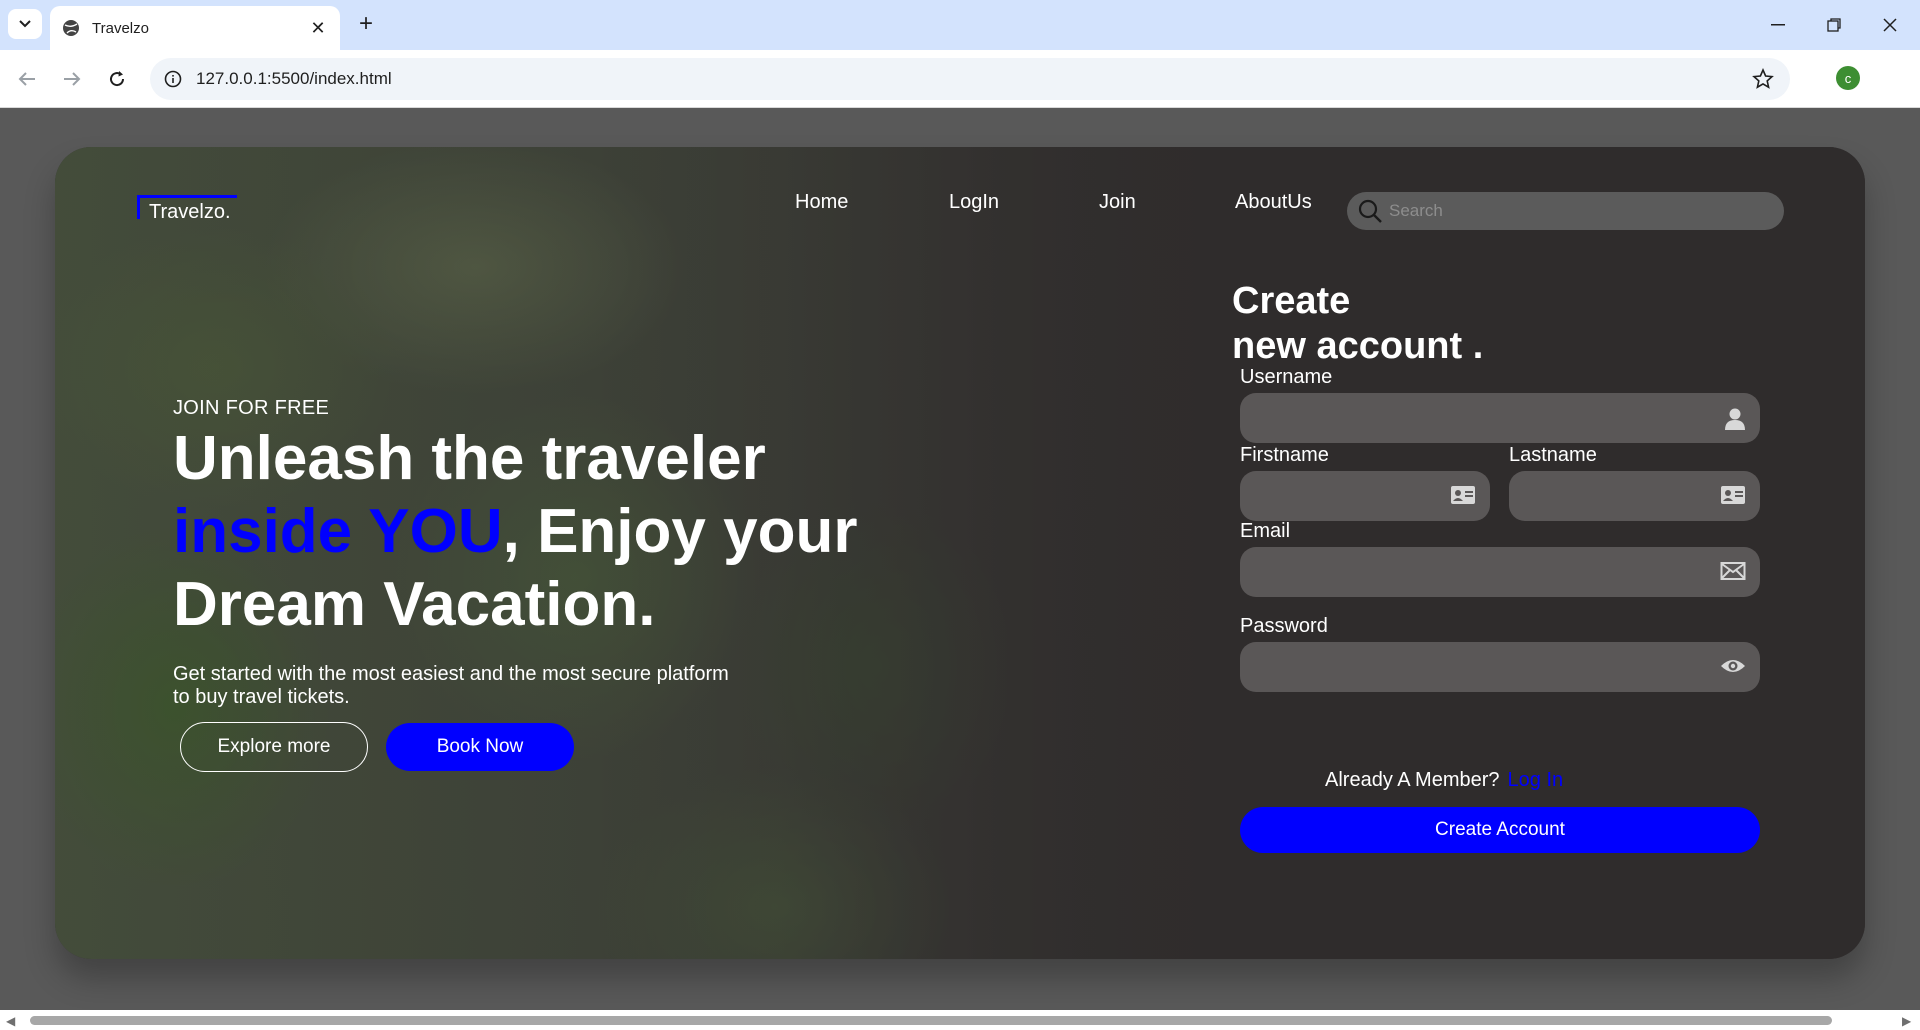  I want to click on arrow-right-icon, so click(72, 79).